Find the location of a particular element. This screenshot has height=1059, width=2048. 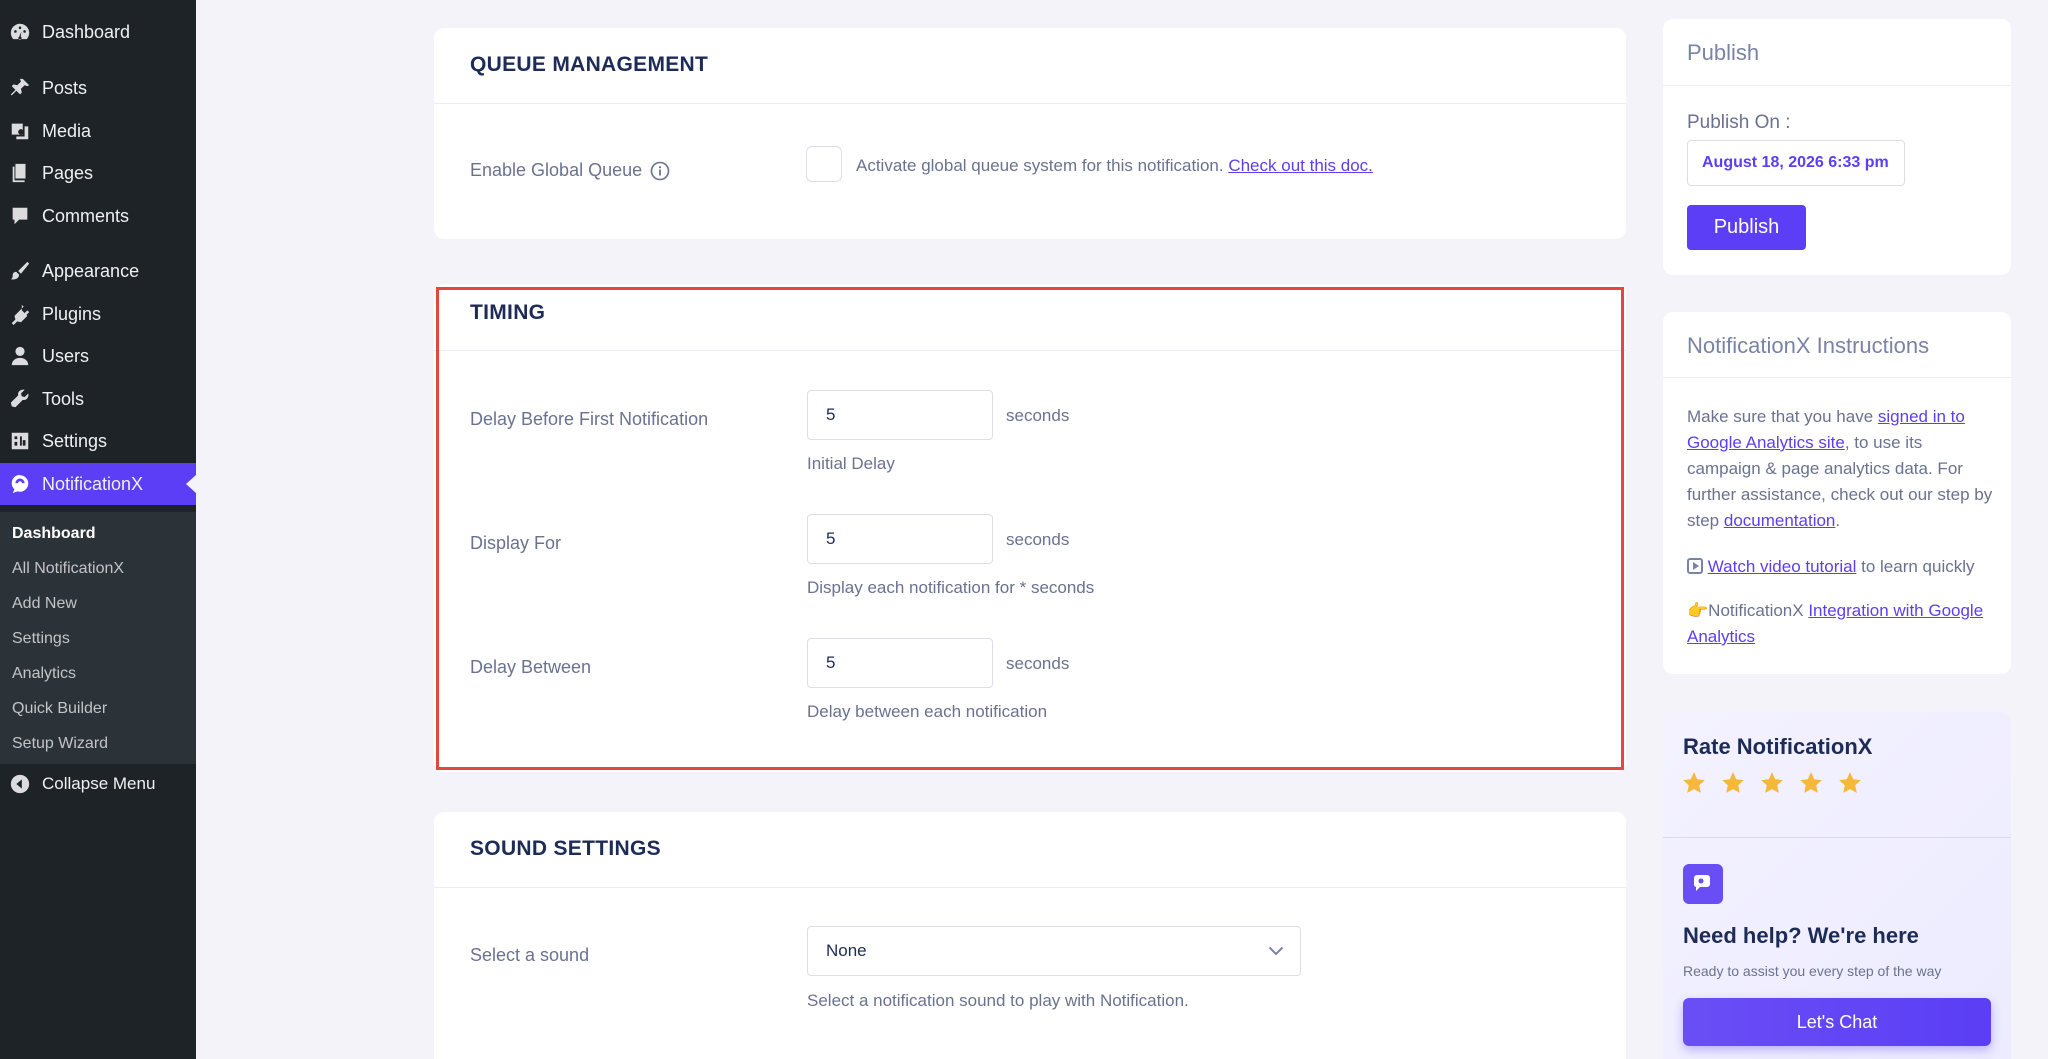

pin-icon is located at coordinates (20, 88).